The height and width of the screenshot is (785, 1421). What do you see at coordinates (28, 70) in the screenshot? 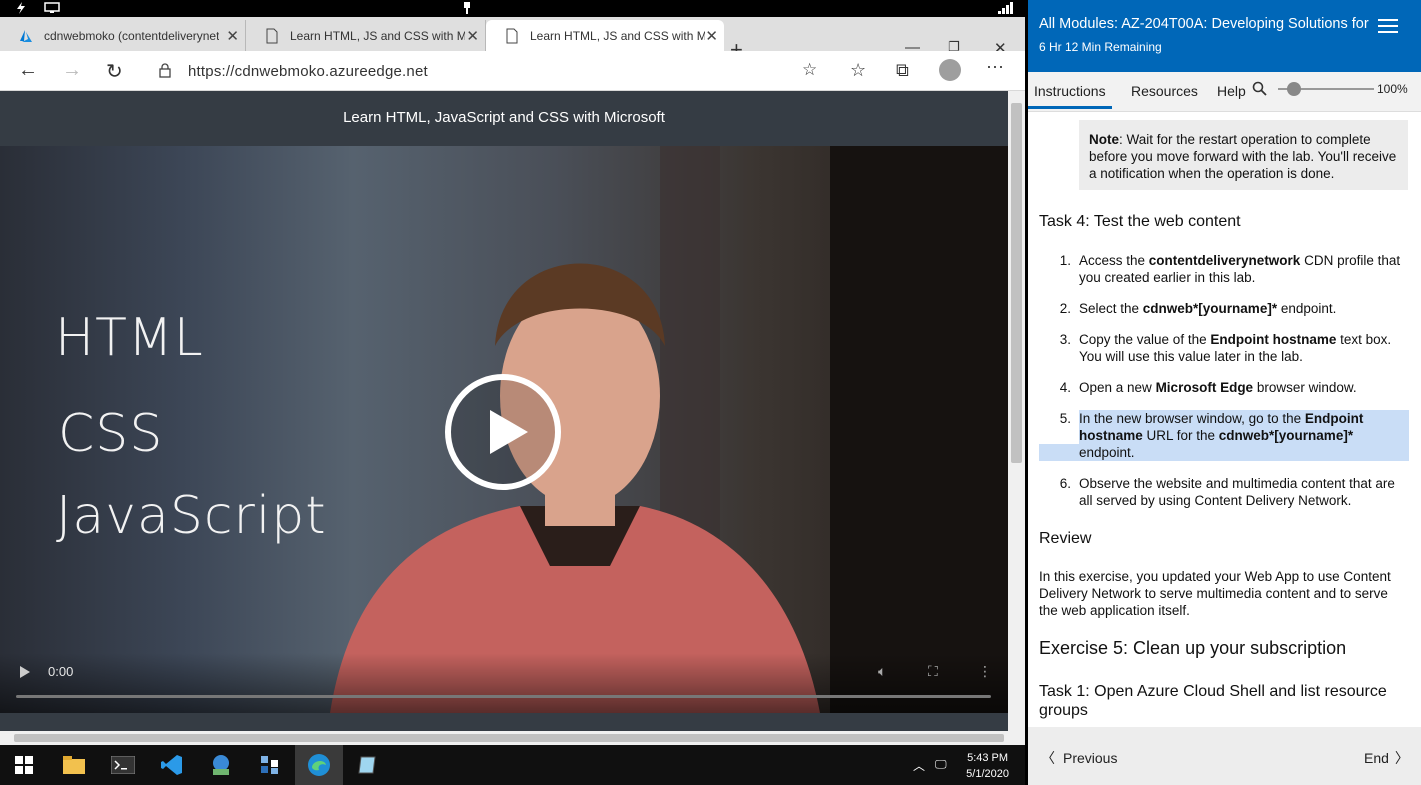
I see `back-button: ←` at bounding box center [28, 70].